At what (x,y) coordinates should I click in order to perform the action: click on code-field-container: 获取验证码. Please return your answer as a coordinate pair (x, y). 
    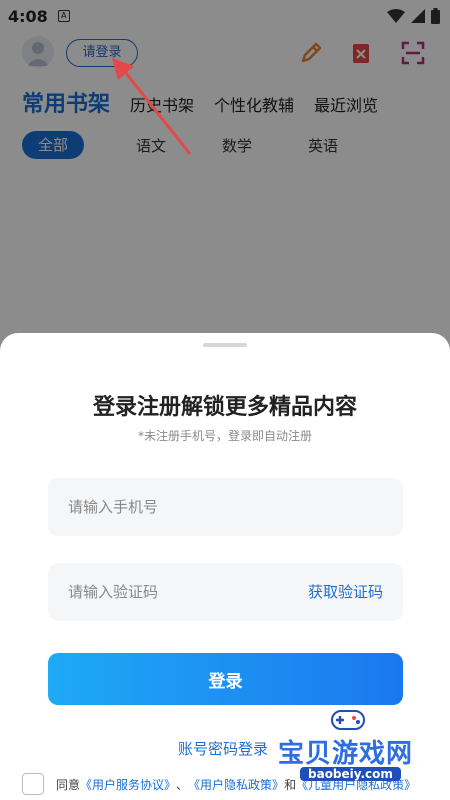
    Looking at the image, I should click on (225, 592).